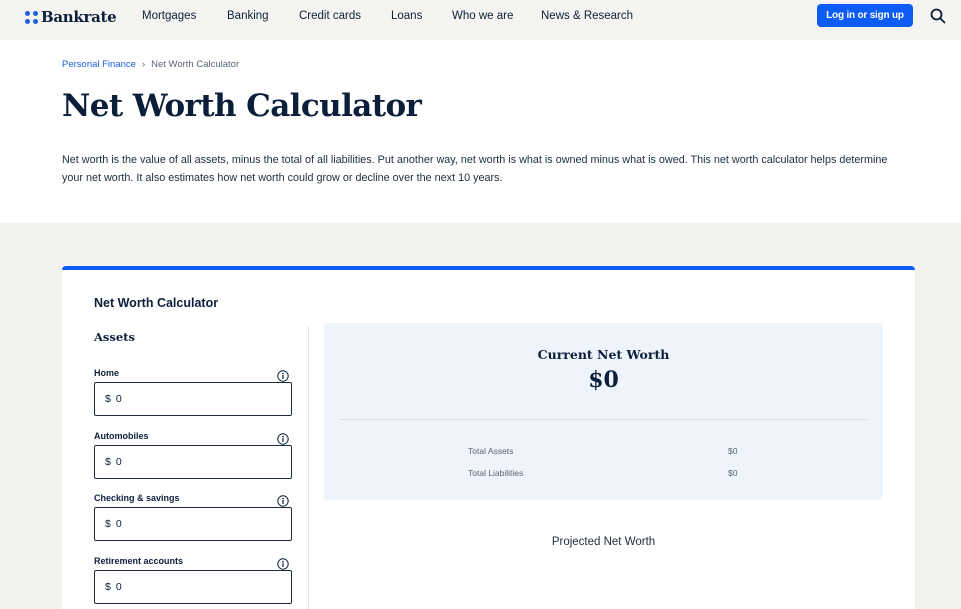  What do you see at coordinates (491, 451) in the screenshot?
I see `total-assets-label: Total Assets` at bounding box center [491, 451].